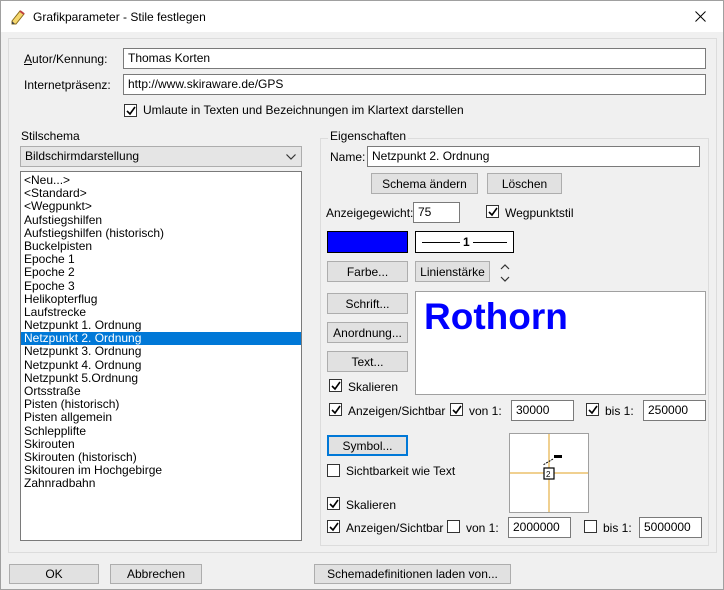 The image size is (724, 590). Describe the element at coordinates (674, 410) in the screenshot. I see `text-bis-input: 250000` at that location.